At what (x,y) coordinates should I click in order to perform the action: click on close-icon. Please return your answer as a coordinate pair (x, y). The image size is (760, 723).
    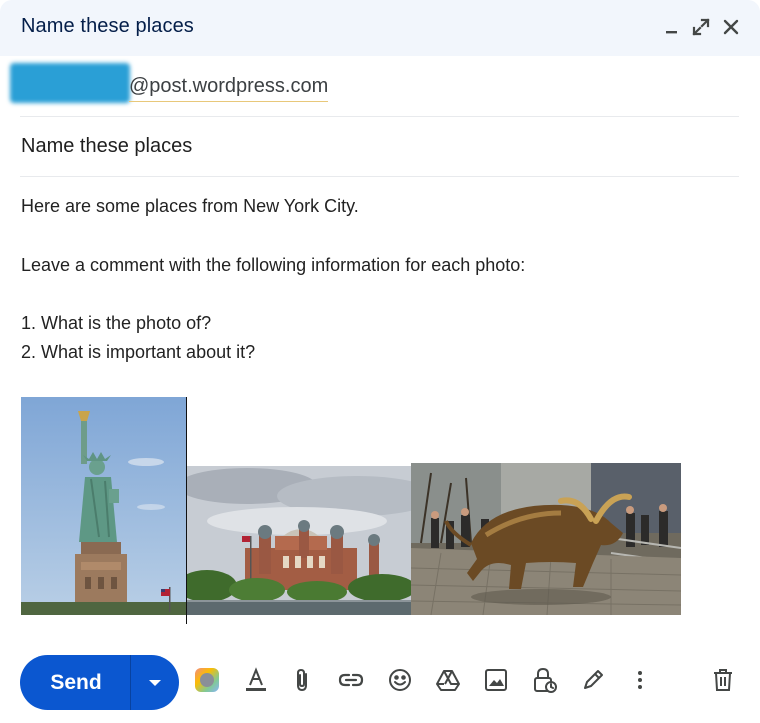
    Looking at the image, I should click on (731, 27).